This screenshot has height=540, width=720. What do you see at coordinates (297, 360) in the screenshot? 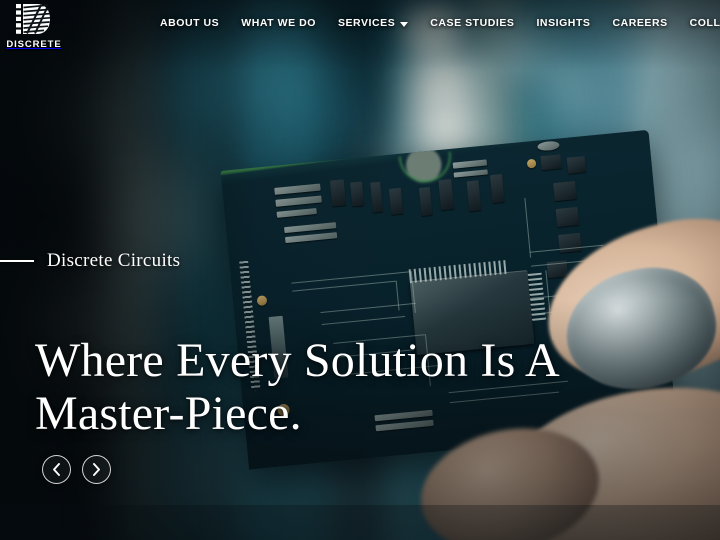
I see `hero-headline-line-1: Where Every Solution Is A` at bounding box center [297, 360].